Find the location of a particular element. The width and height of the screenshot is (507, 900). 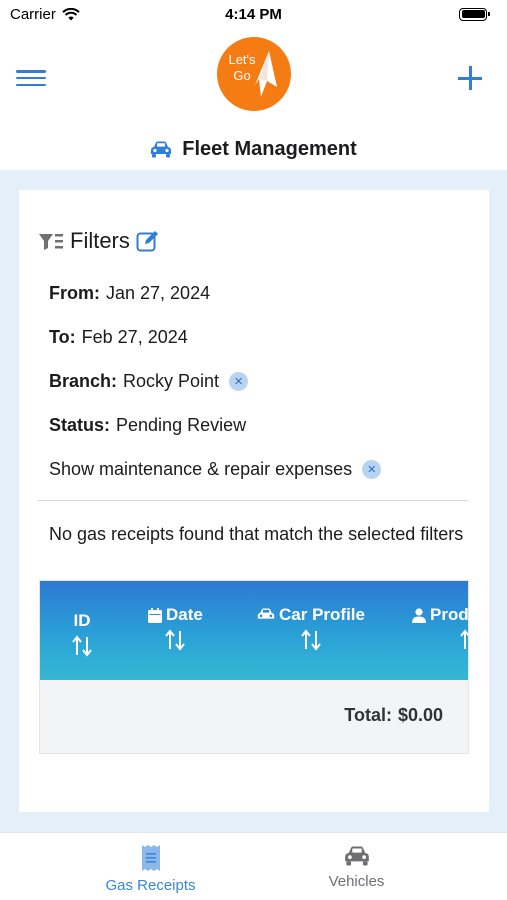

app-header: Let's Go is located at coordinates (253, 78).